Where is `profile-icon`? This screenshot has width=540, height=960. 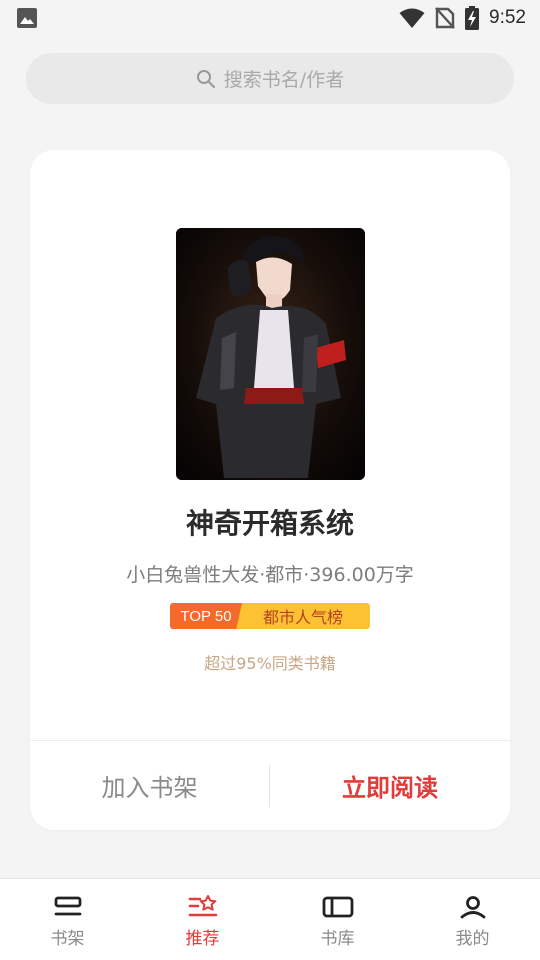 profile-icon is located at coordinates (473, 907).